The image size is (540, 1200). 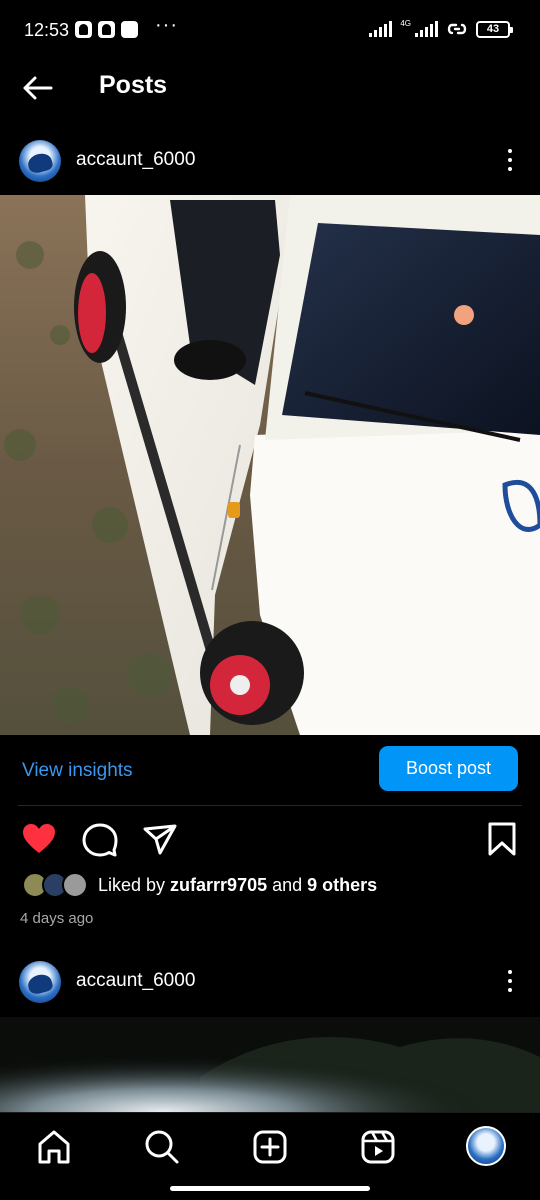 I want to click on liker-avatars, so click(x=55, y=885).